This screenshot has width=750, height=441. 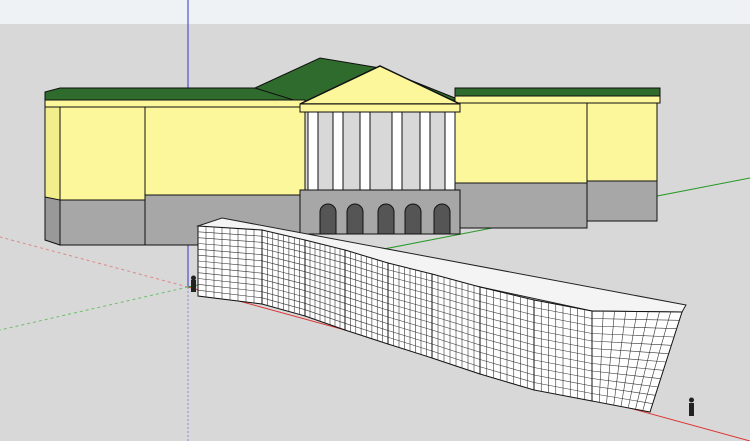 I want to click on cornice-left, so click(x=175, y=103).